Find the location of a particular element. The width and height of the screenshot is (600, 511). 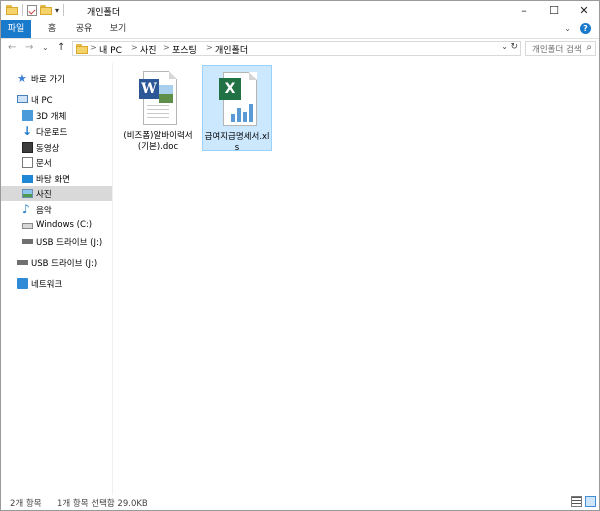

tab-home: 홈 is located at coordinates (52, 29).